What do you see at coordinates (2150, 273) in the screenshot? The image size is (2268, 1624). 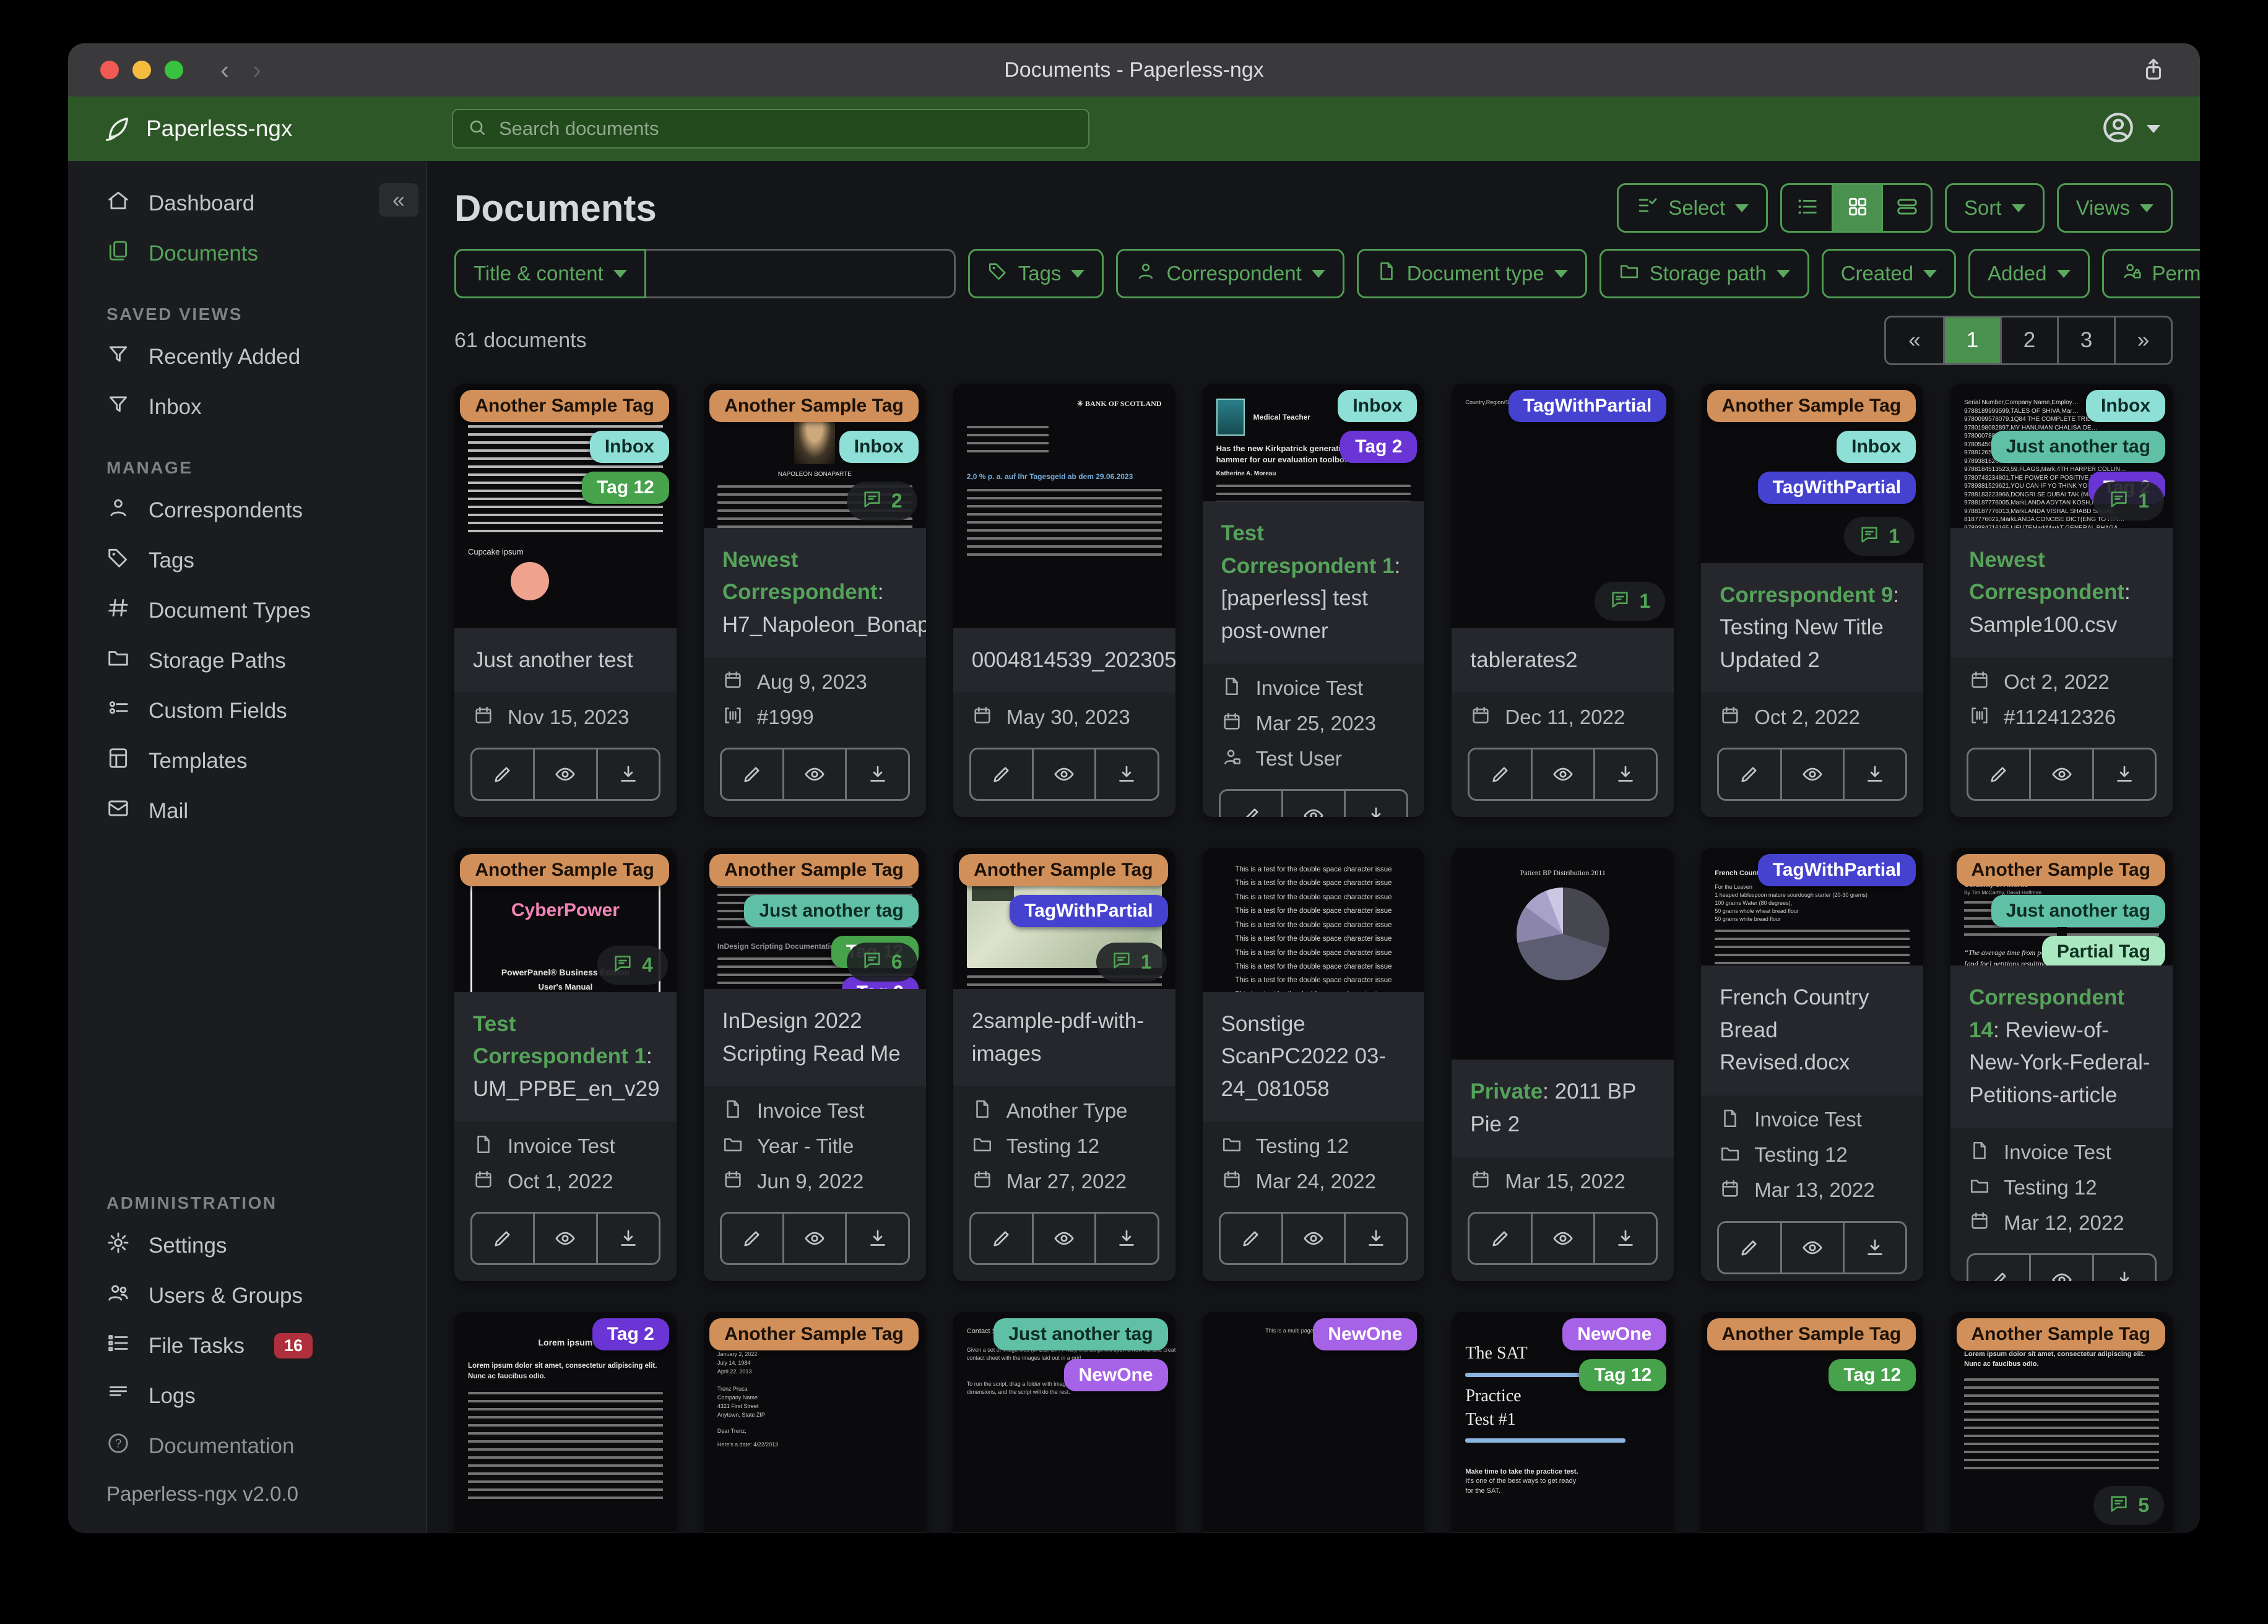 I see `filter-button-permissions: Permissions` at bounding box center [2150, 273].